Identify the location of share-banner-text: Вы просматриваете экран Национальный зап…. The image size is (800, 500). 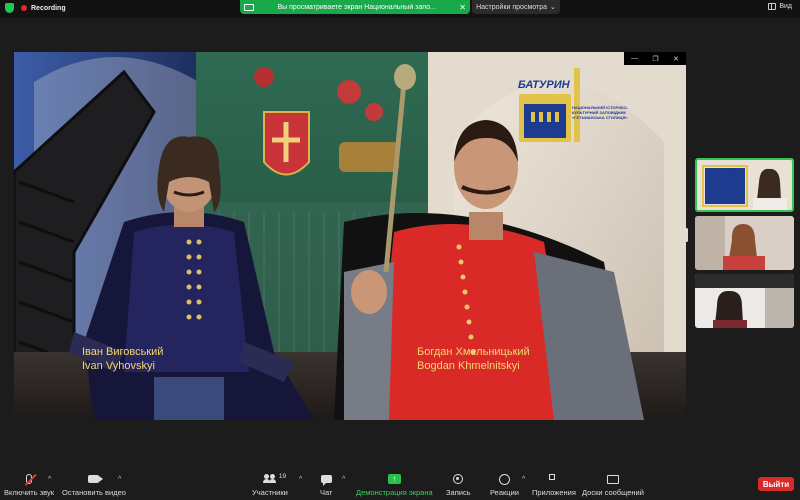
(356, 7).